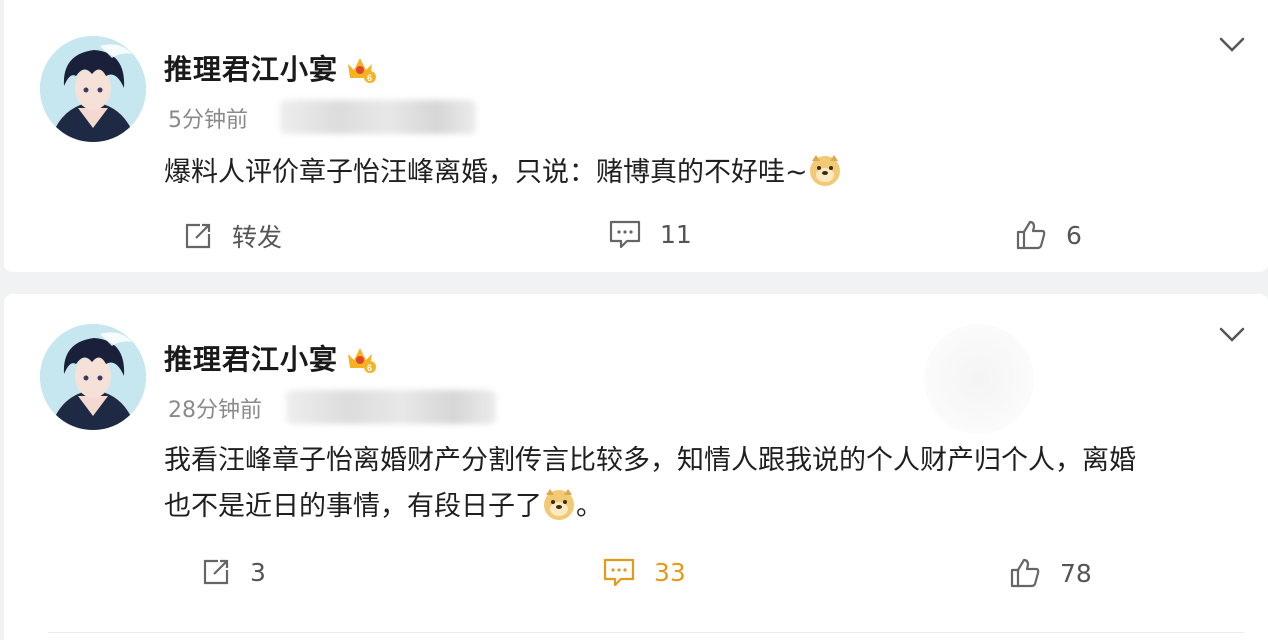 This screenshot has height=640, width=1268. Describe the element at coordinates (644, 572) in the screenshot. I see `comment-button: 33` at that location.